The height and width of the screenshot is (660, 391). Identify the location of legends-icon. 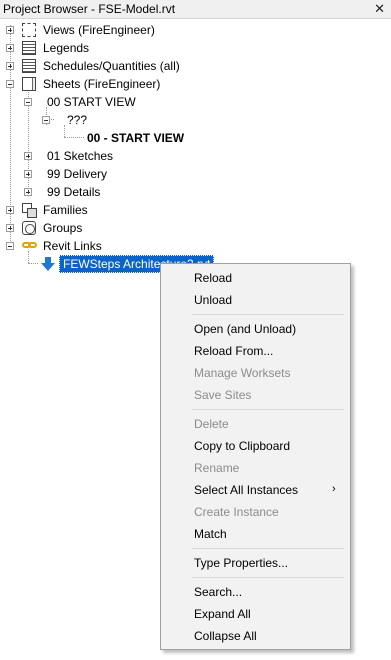
(29, 48).